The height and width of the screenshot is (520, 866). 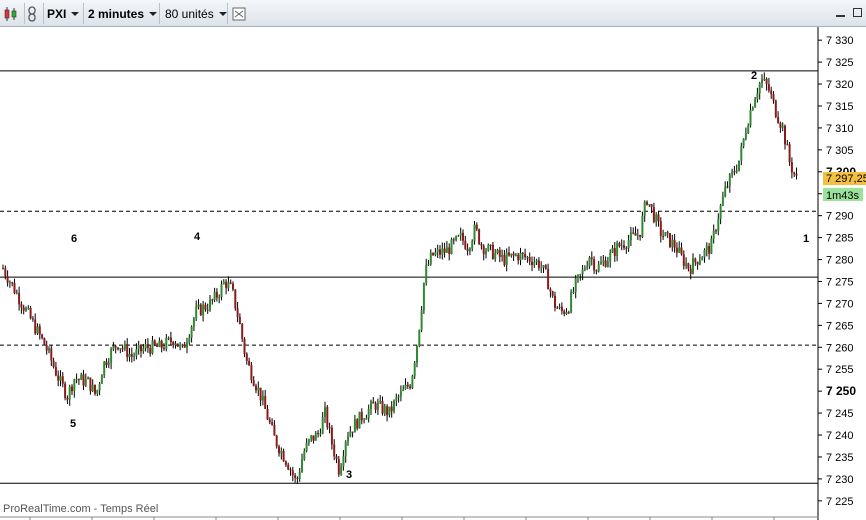 What do you see at coordinates (75, 14) in the screenshot?
I see `chevron-down-icon` at bounding box center [75, 14].